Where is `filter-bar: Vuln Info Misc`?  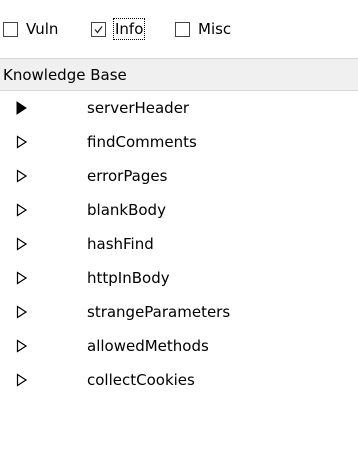
filter-bar: Vuln Info Misc is located at coordinates (179, 29).